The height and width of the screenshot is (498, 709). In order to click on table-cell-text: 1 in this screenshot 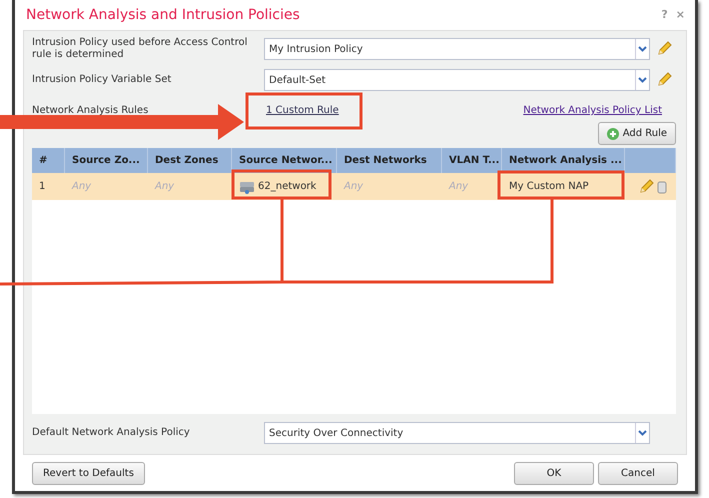, I will do `click(42, 187)`.